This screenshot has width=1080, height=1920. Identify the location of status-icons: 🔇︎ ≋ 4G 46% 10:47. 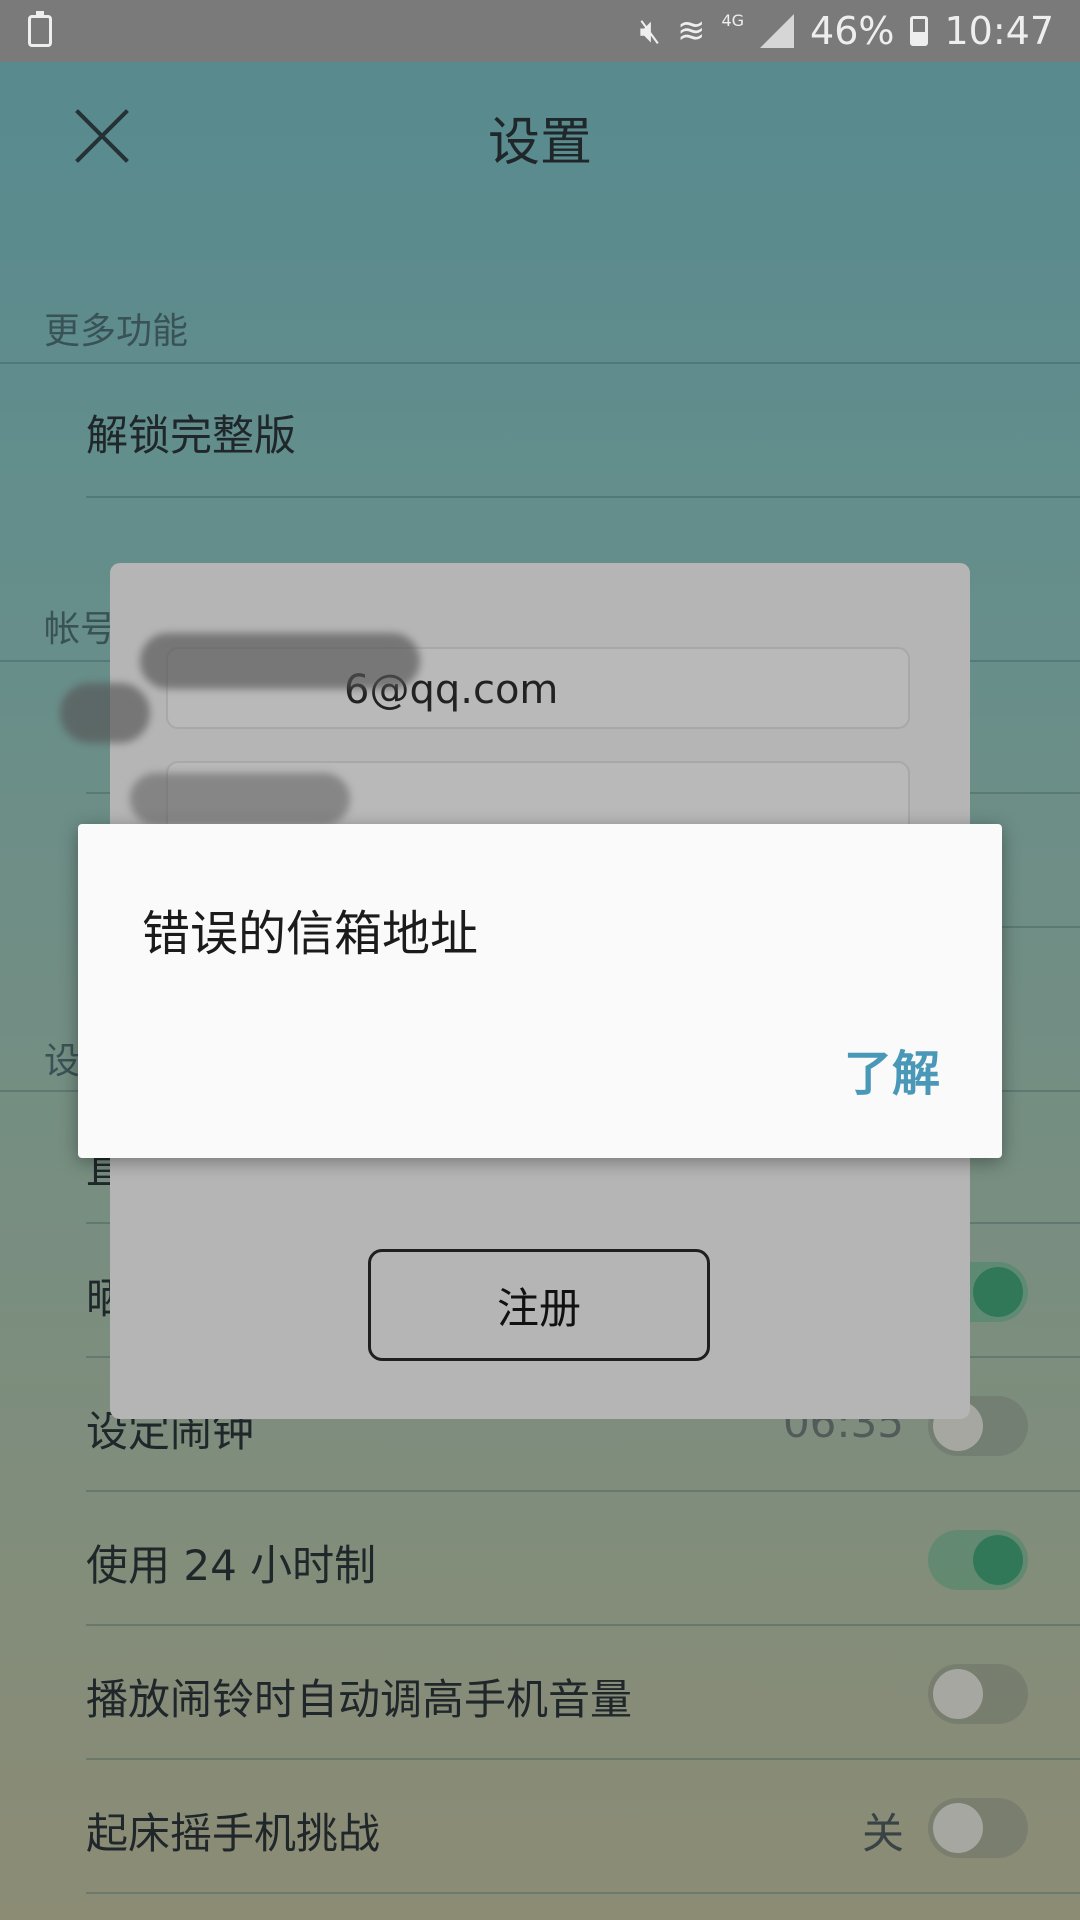
(847, 31).